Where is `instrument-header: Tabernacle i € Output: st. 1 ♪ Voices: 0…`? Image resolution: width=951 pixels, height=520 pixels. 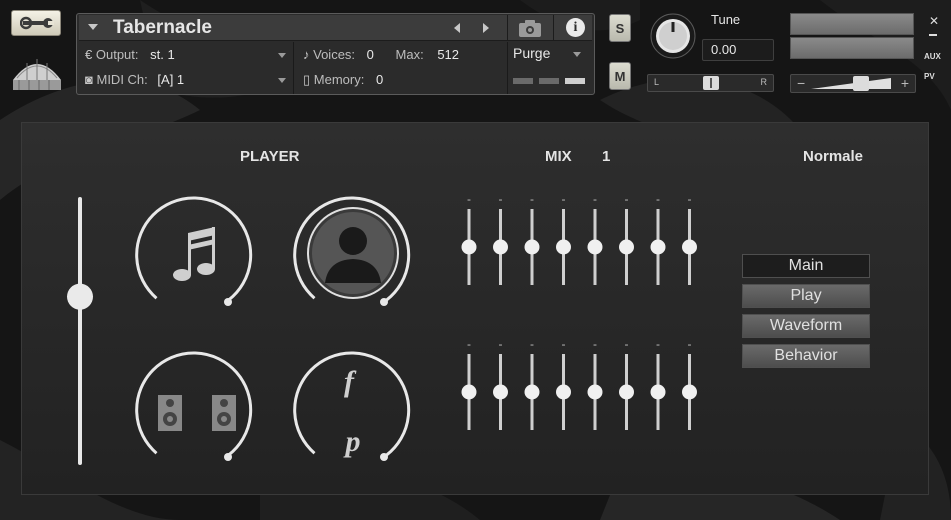 instrument-header: Tabernacle i € Output: st. 1 ♪ Voices: 0… is located at coordinates (335, 54).